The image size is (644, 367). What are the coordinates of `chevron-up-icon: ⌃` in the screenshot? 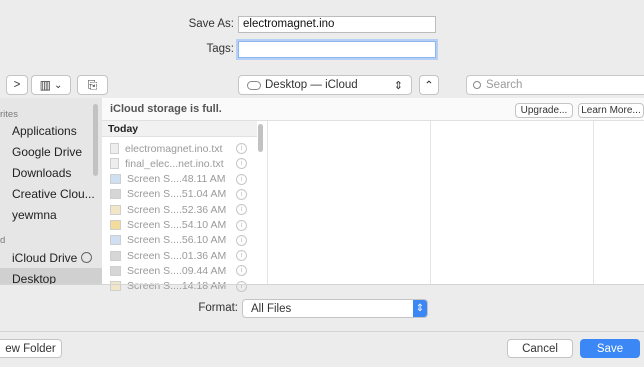 It's located at (429, 86).